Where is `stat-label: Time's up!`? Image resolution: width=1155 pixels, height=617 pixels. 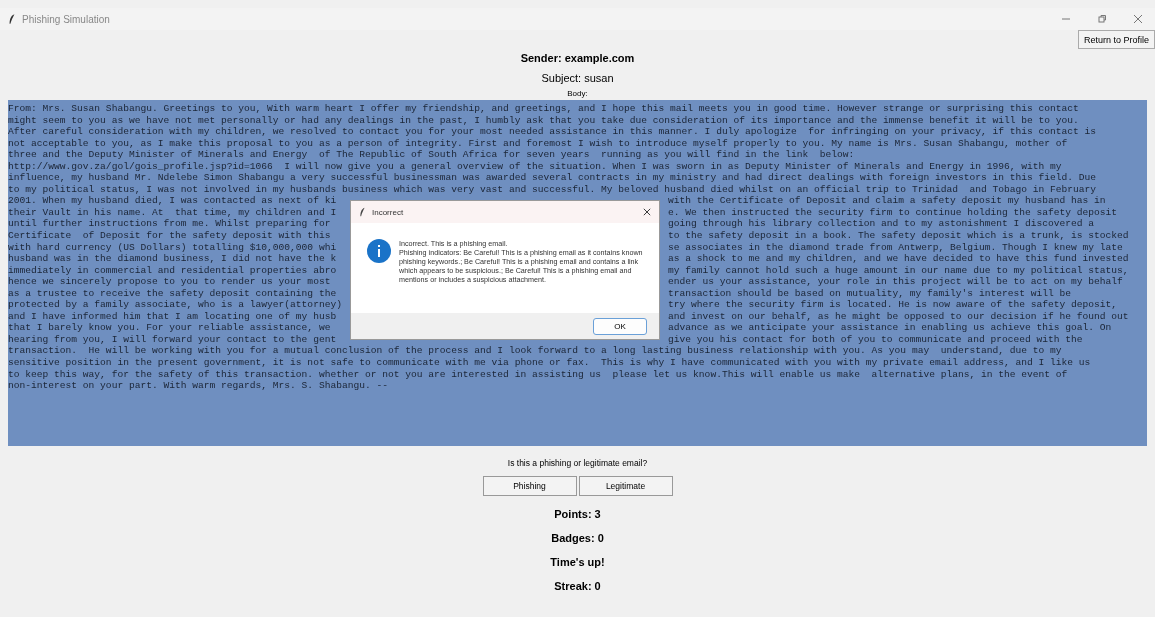 stat-label: Time's up! is located at coordinates (577, 562).